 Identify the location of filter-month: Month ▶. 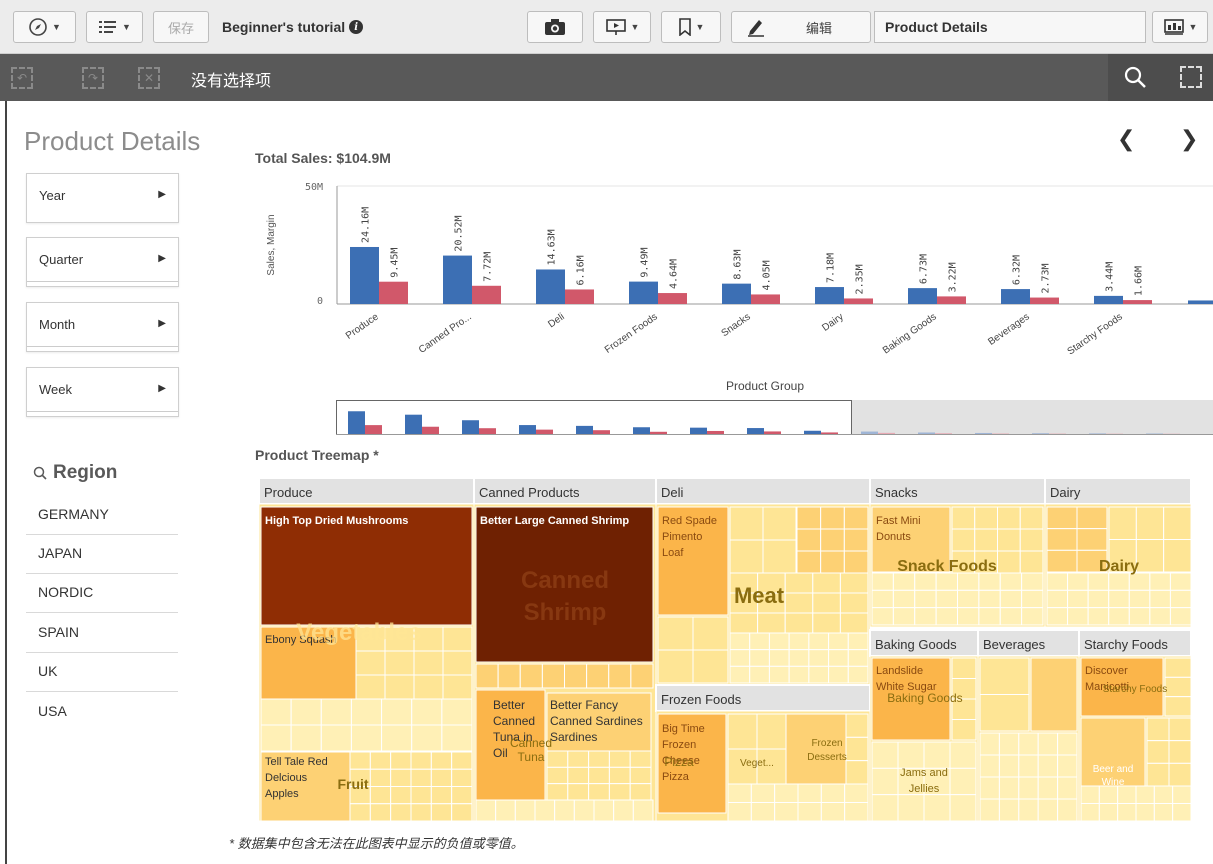
(102, 327).